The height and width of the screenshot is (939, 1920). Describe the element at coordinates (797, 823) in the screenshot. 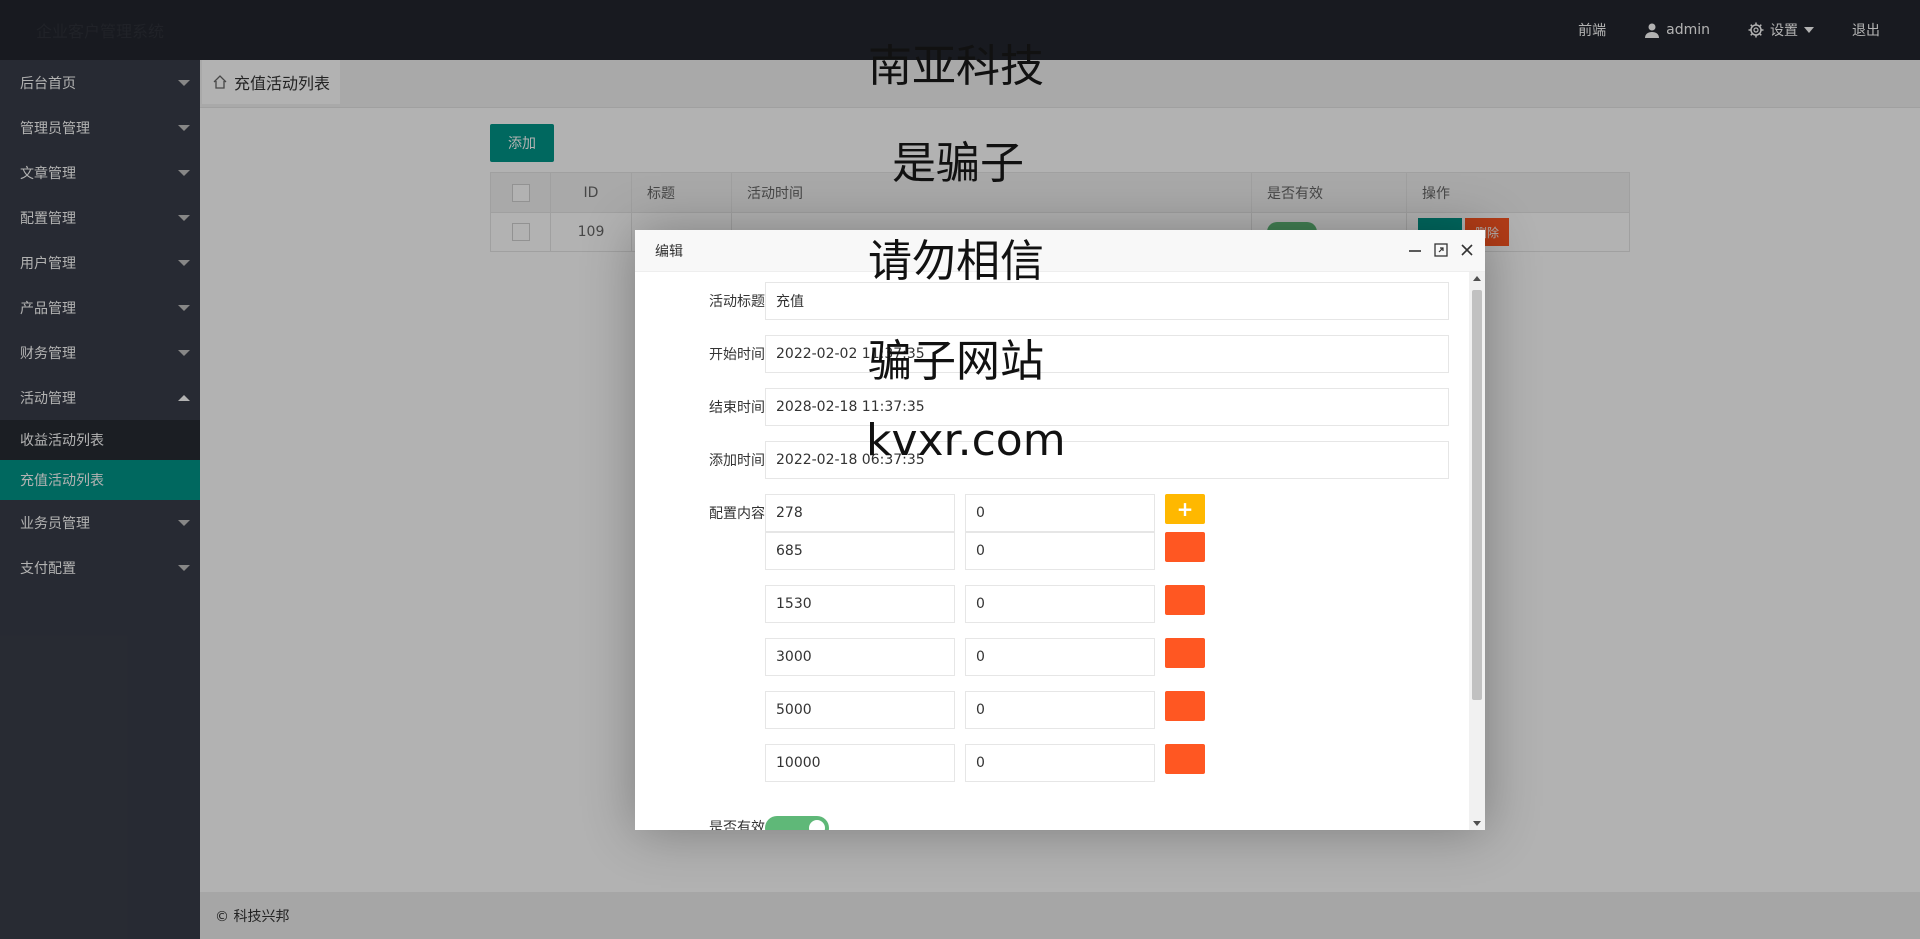

I see `valid-toggle` at that location.